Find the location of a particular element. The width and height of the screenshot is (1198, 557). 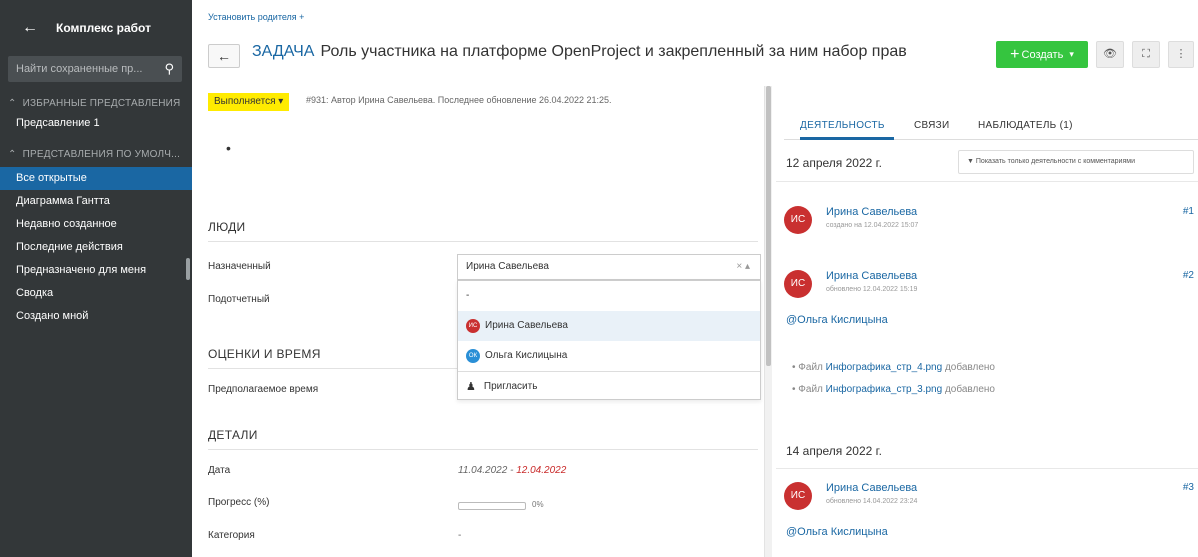

avatar: ОК is located at coordinates (473, 356).